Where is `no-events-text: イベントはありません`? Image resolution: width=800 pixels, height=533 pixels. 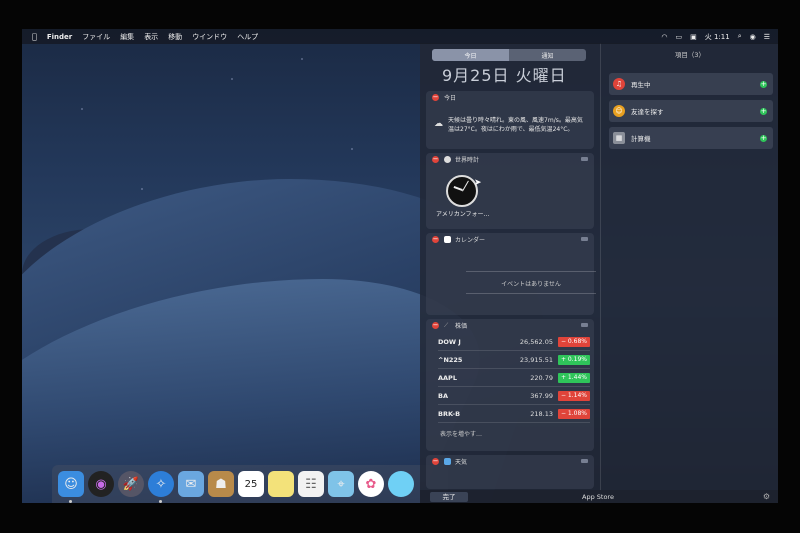 no-events-text: イベントはありません is located at coordinates (531, 284).